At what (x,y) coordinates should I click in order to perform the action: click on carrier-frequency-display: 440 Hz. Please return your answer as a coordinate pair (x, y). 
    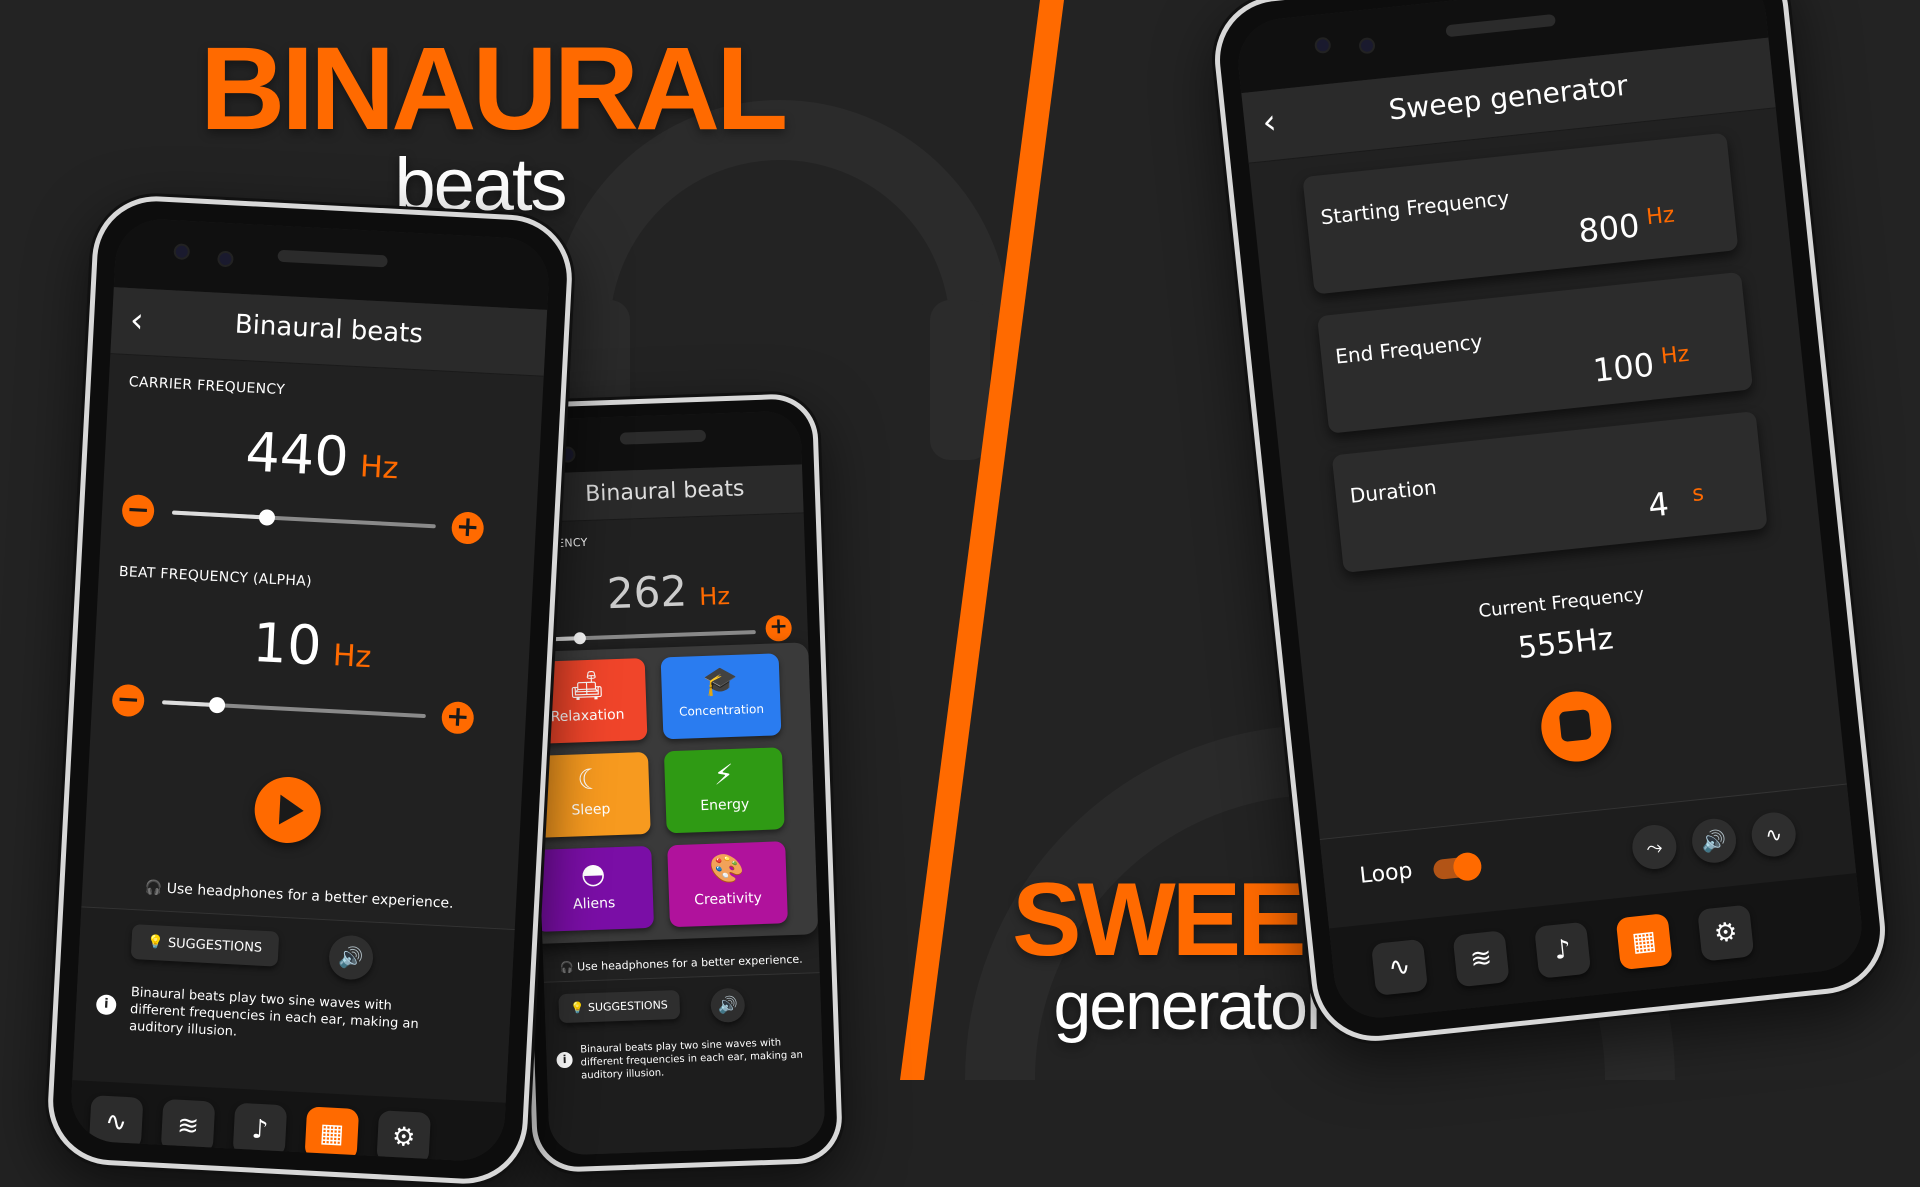
    Looking at the image, I should click on (322, 456).